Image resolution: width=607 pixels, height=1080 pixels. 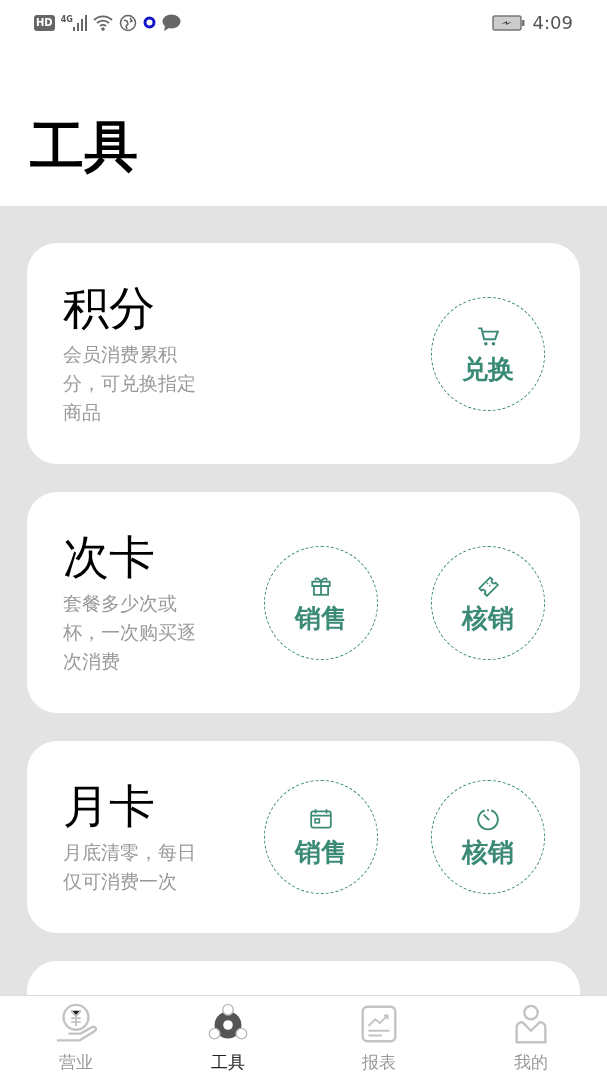 What do you see at coordinates (149, 22) in the screenshot?
I see `ring-icon` at bounding box center [149, 22].